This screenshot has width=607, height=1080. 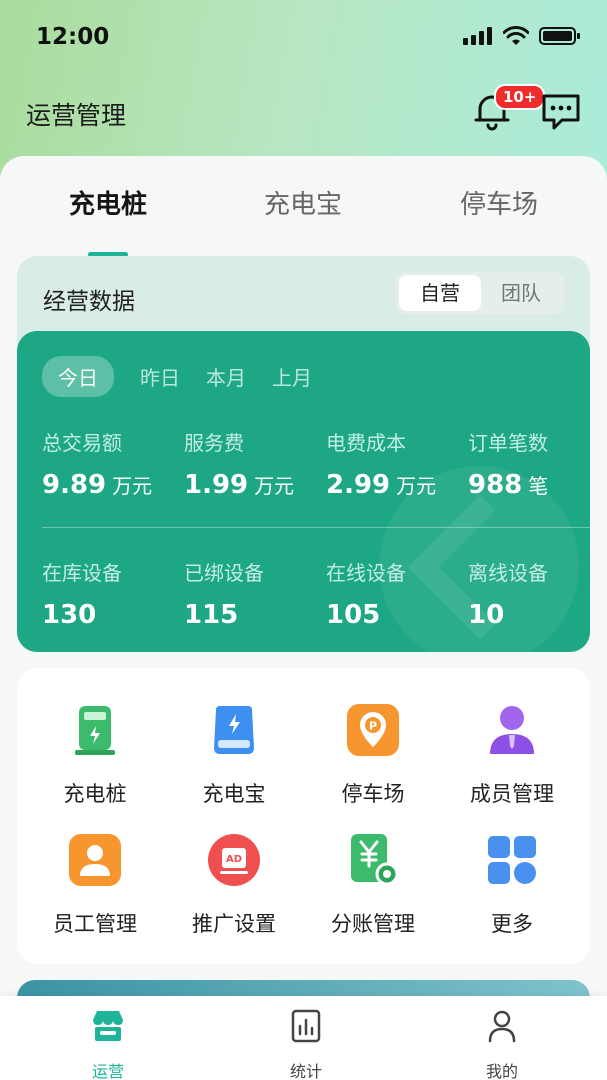 I want to click on message-icon, so click(x=561, y=112).